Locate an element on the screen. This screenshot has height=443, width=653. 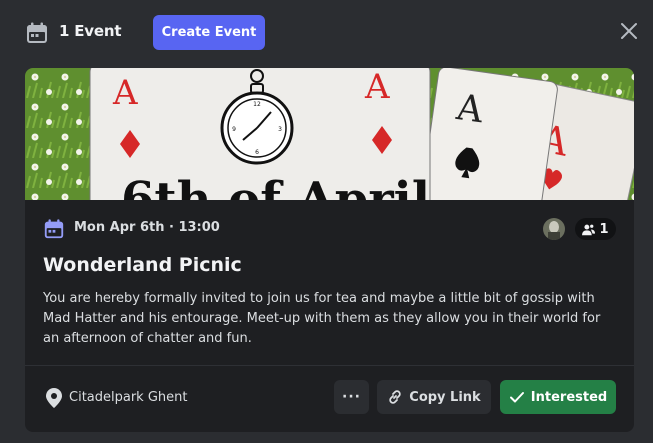
banner-card-rank-right: A is located at coordinates (377, 87).